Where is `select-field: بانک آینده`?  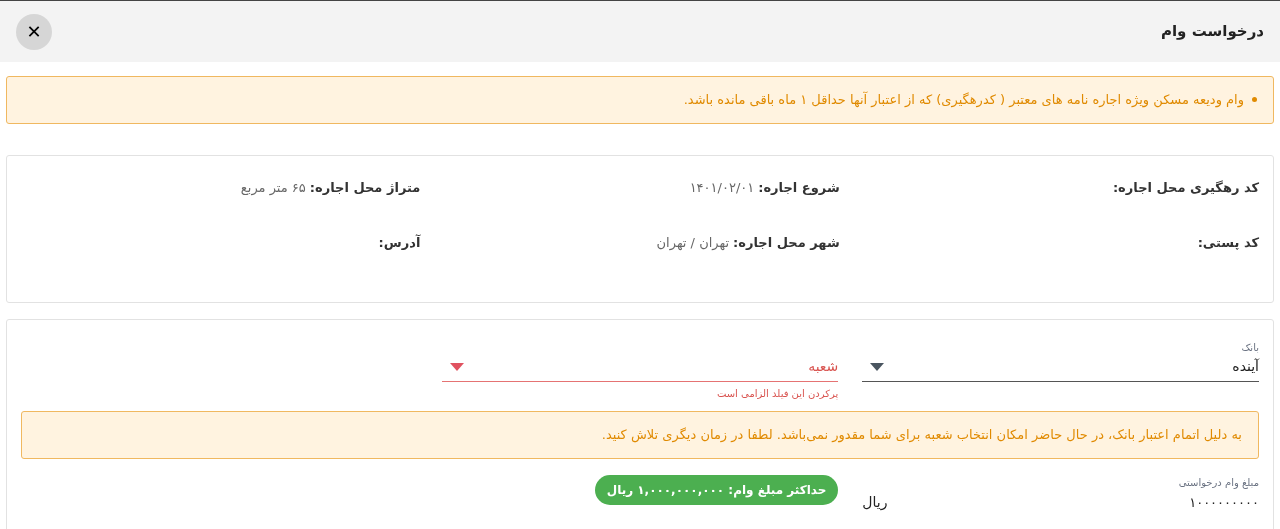
select-field: بانک آینده is located at coordinates (1060, 360).